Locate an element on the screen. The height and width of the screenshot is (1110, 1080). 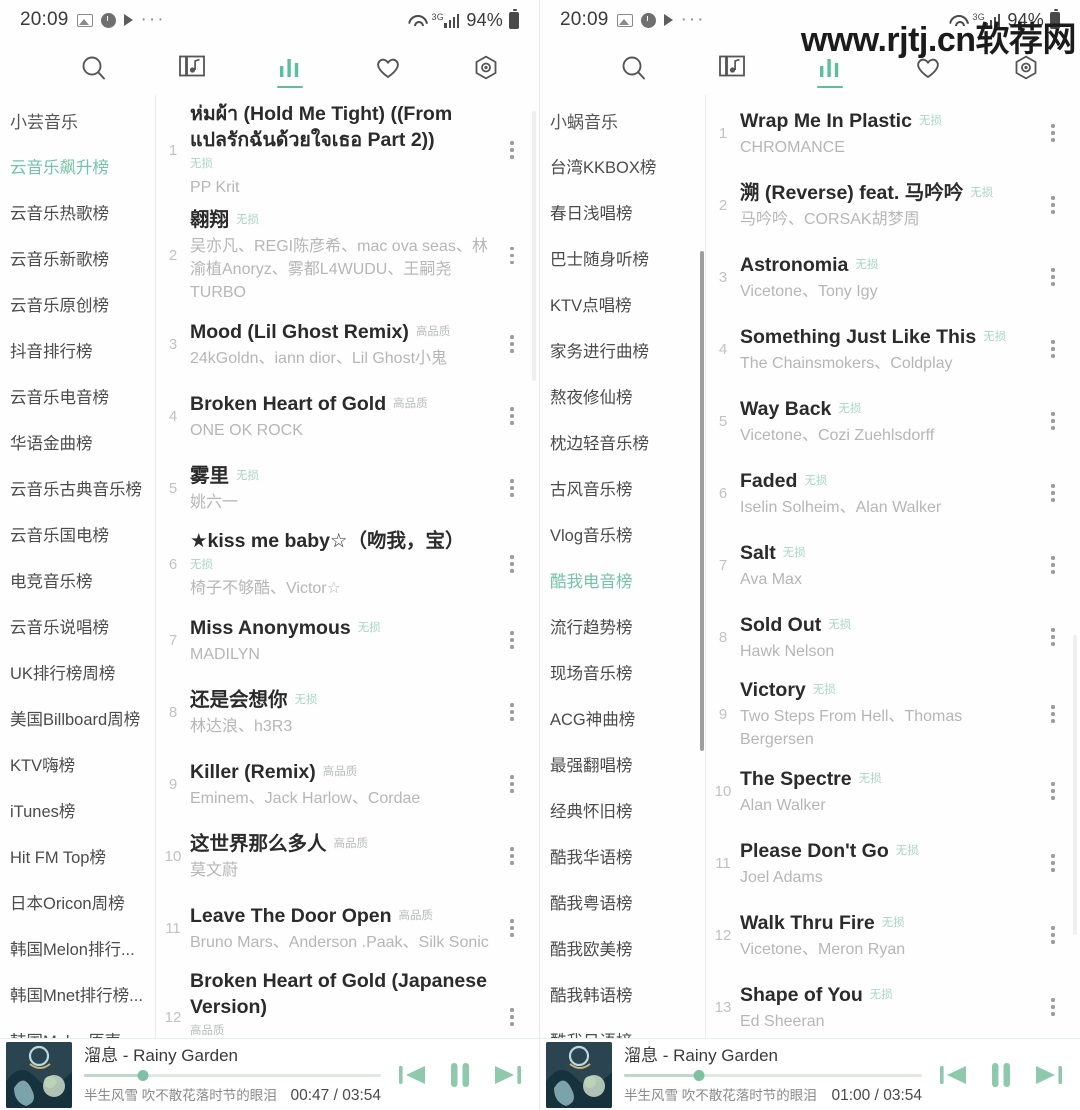
sidebar-item-20: 酷我日语榜 is located at coordinates (623, 1028).